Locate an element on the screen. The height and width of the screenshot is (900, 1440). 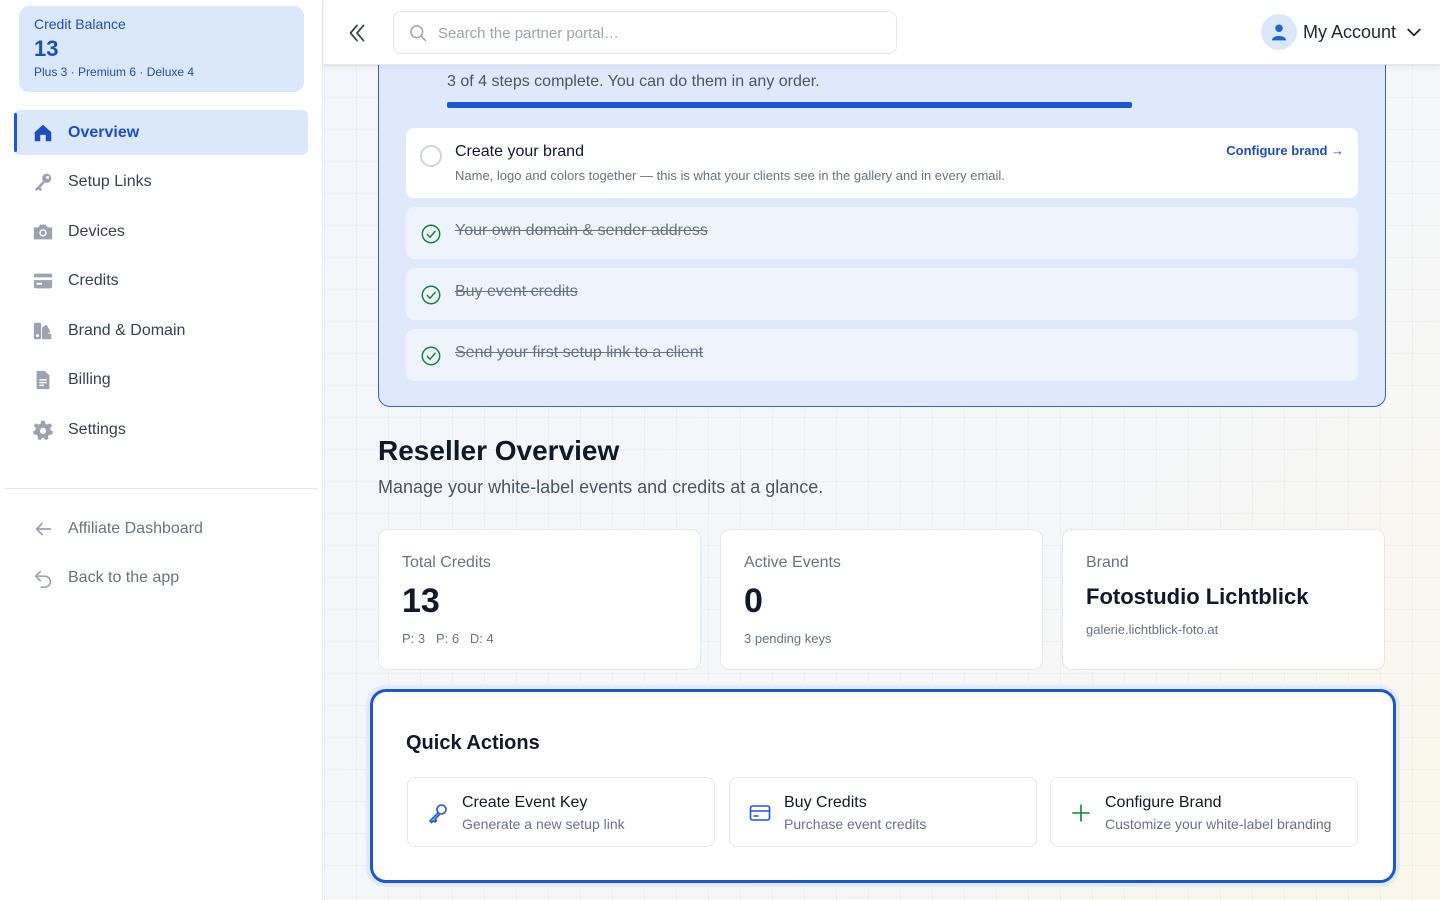
sidebar-item-affiliate-dashboard: Affiliate Dashboard is located at coordinates (161, 528).